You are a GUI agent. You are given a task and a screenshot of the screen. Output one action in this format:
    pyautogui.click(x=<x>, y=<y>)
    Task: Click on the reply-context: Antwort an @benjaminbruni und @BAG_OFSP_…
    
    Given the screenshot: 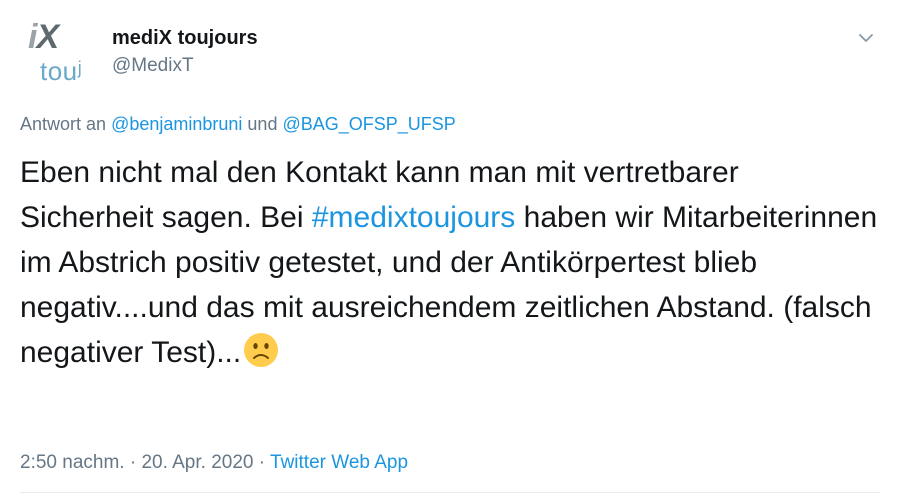 What is the action you would take?
    pyautogui.click(x=238, y=124)
    